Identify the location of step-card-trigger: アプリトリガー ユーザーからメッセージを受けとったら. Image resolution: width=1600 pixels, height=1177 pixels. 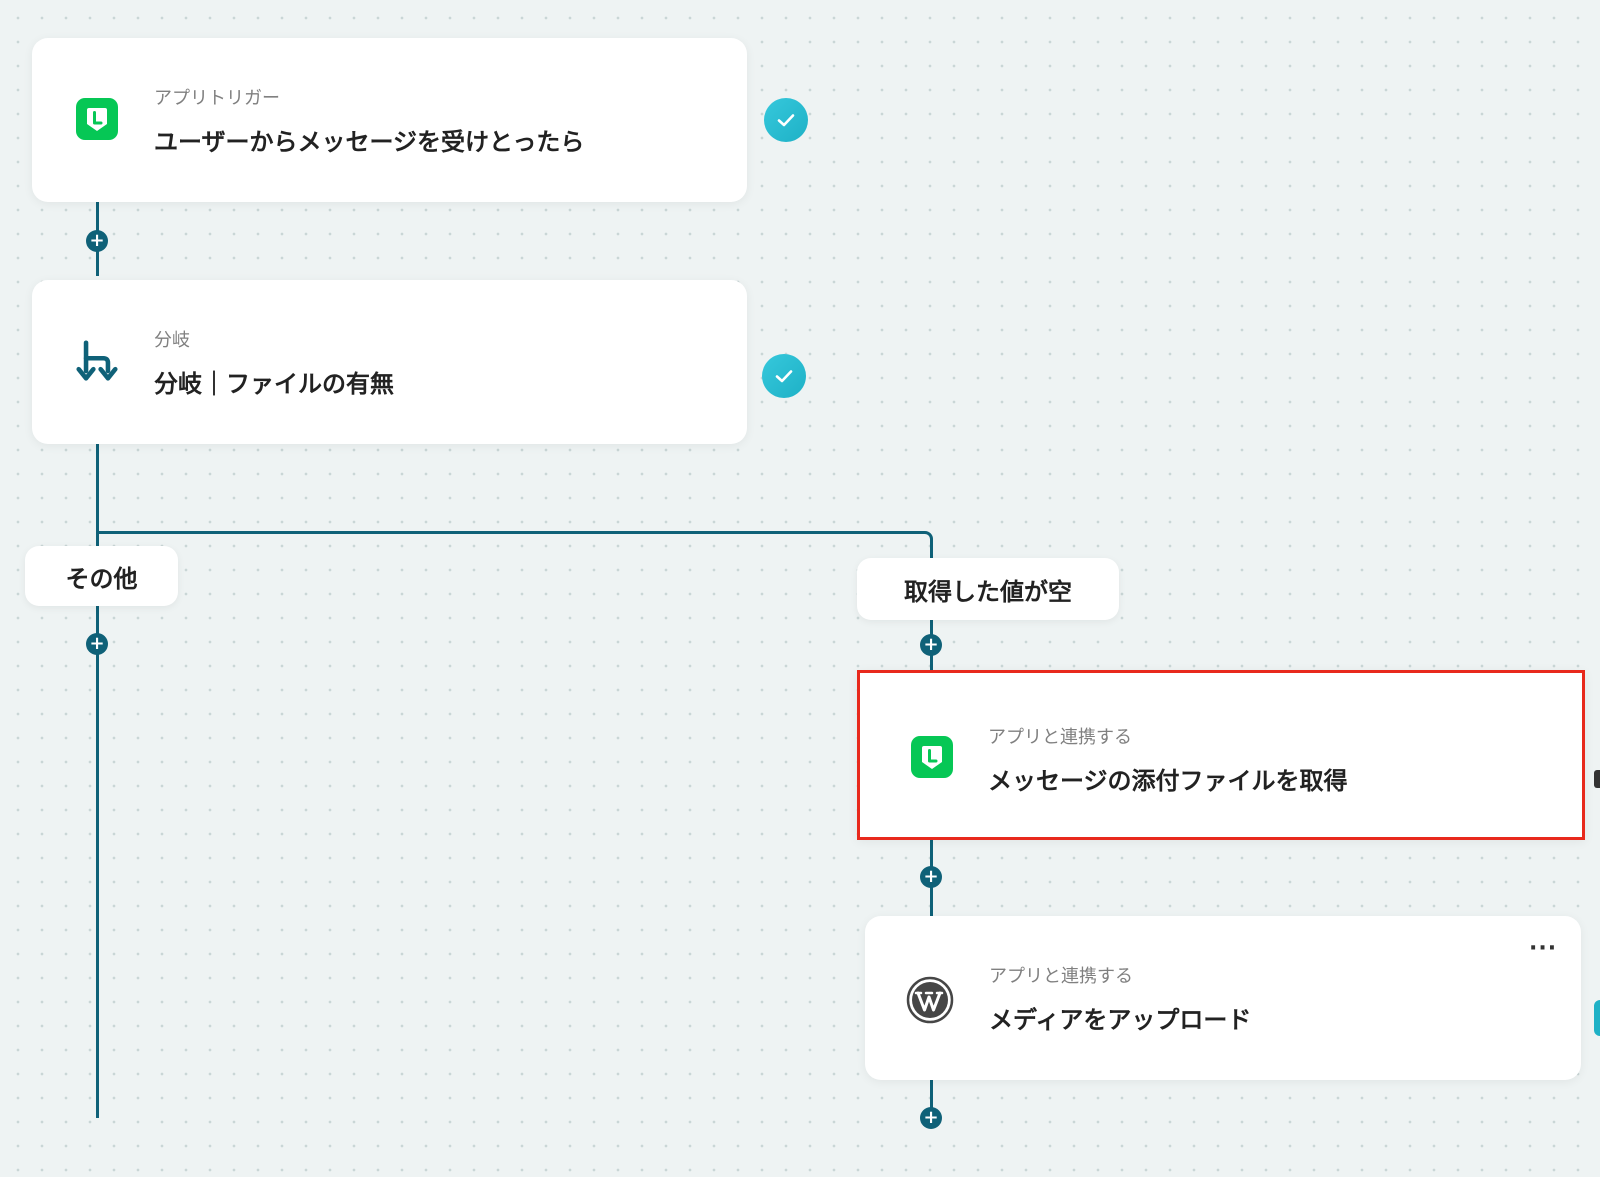
(389, 120).